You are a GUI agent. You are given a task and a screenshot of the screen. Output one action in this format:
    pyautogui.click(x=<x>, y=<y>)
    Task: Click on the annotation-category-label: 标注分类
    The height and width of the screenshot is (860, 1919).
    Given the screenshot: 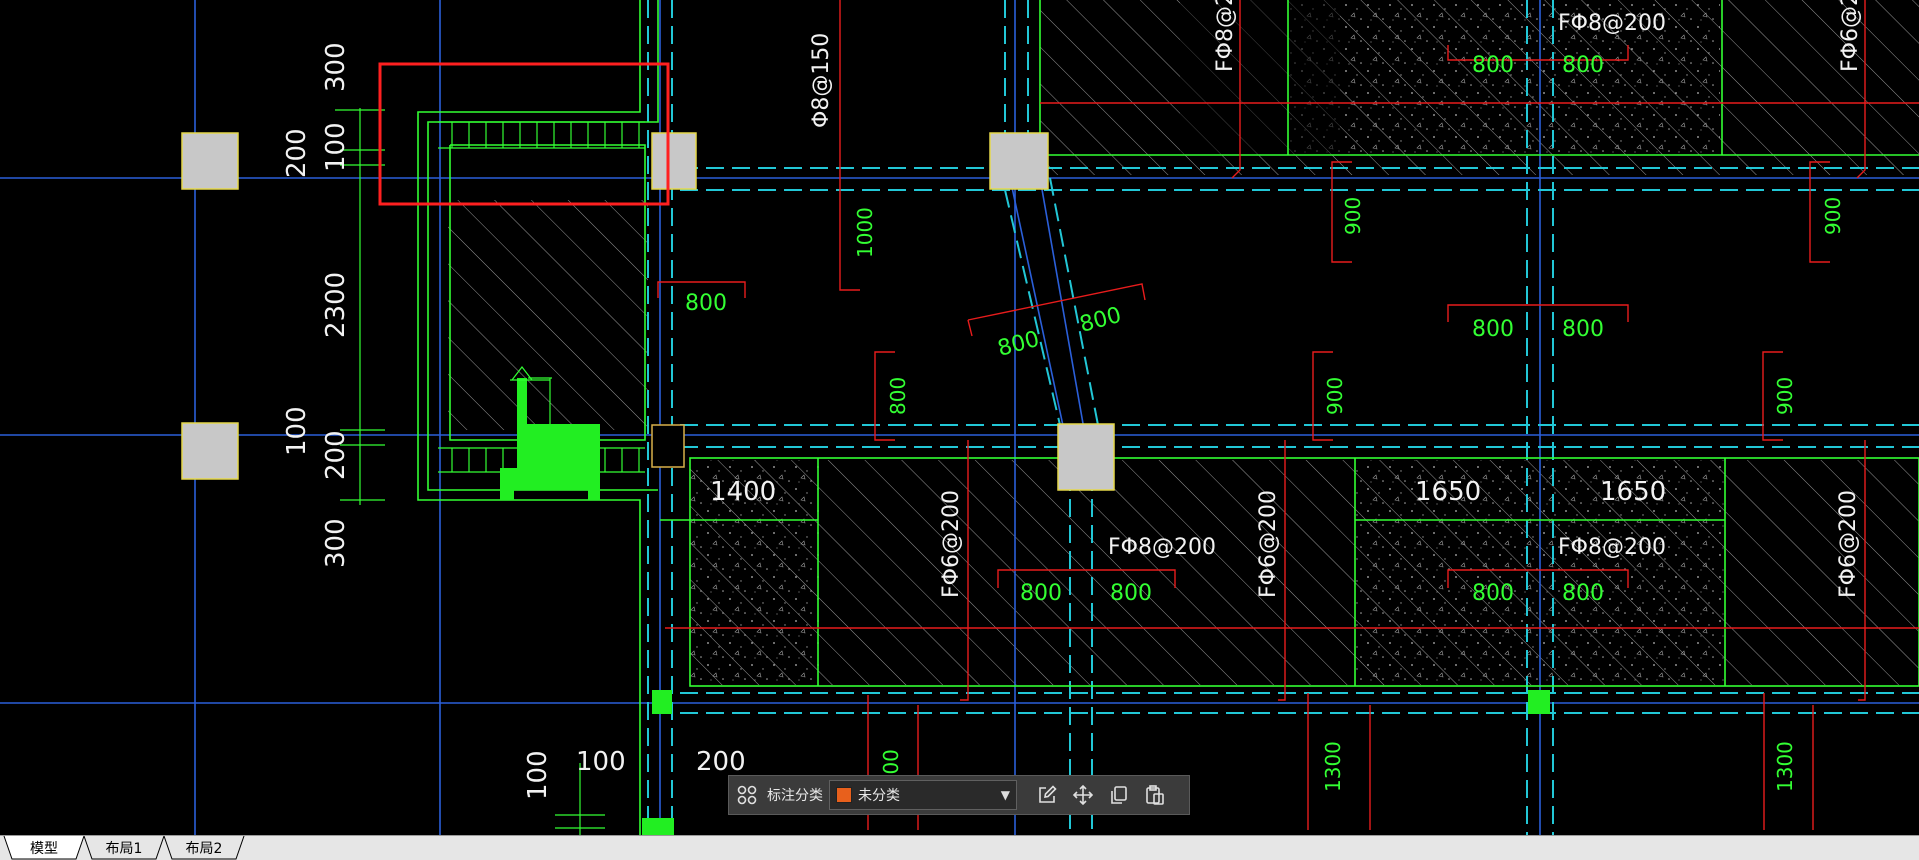 What is the action you would take?
    pyautogui.click(x=795, y=796)
    